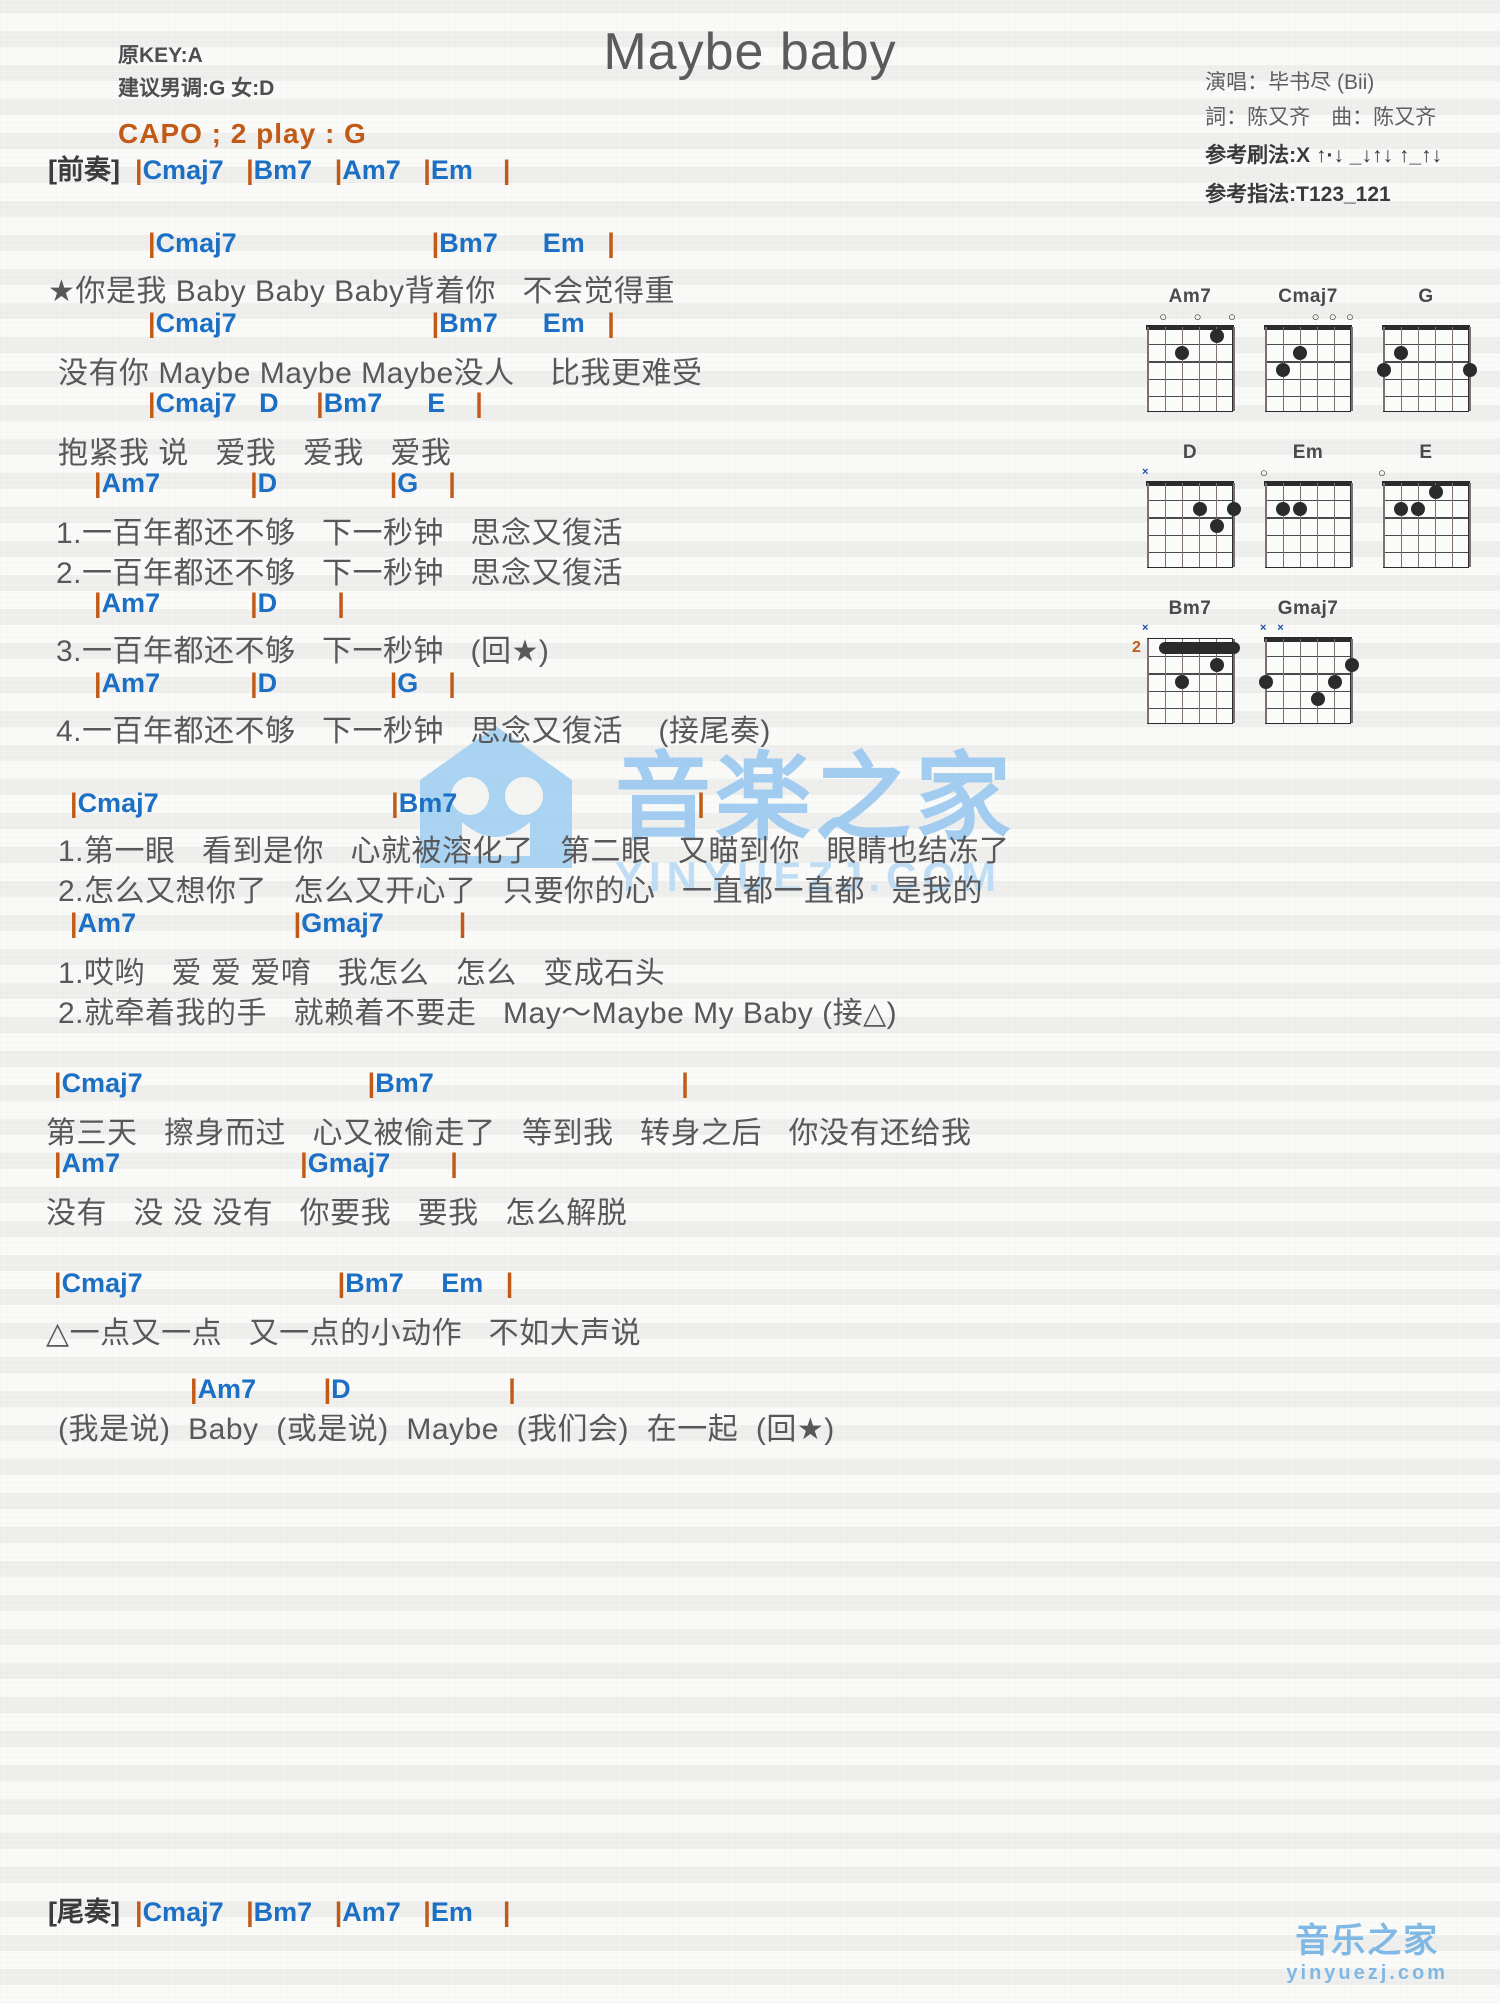  I want to click on chord-line-0-0: |Cmaj7 |Bm7 Em |, so click(381, 243).